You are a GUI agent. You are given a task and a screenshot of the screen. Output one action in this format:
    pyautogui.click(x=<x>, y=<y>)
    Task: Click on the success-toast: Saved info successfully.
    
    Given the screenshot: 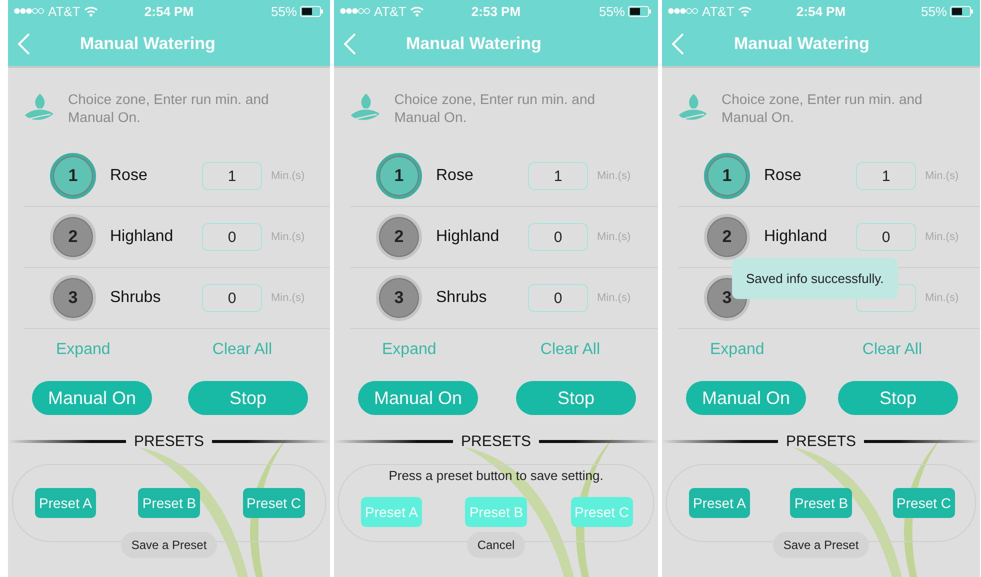 What is the action you would take?
    pyautogui.click(x=815, y=278)
    